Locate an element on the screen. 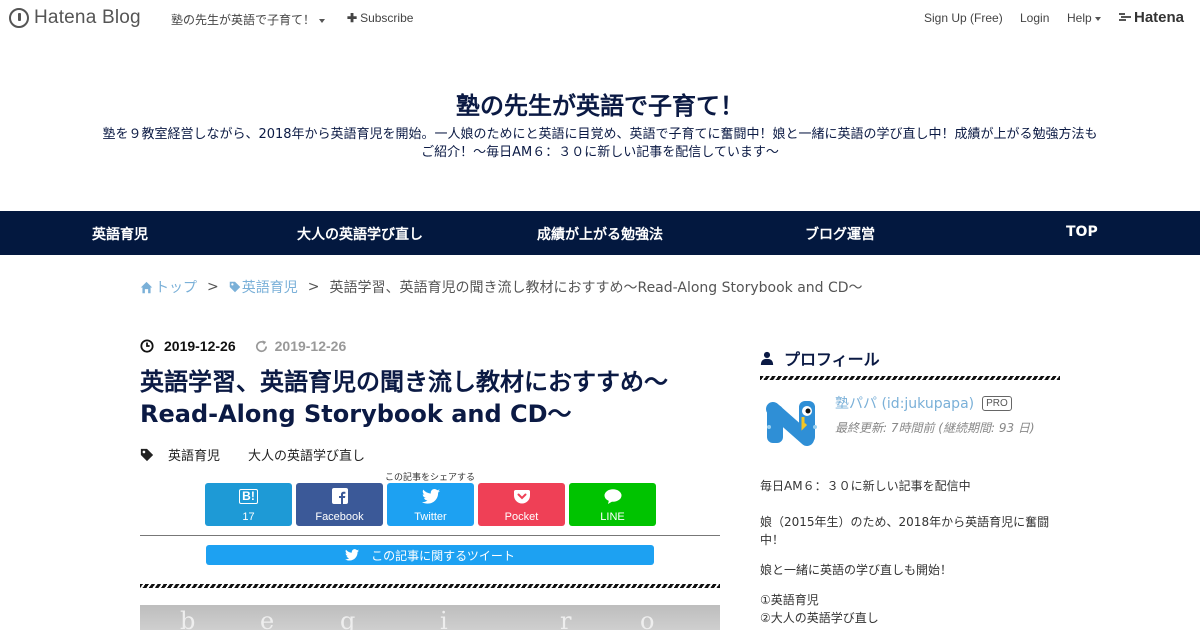 The width and height of the screenshot is (1200, 630). entry-hero-image: begiro is located at coordinates (430, 617).